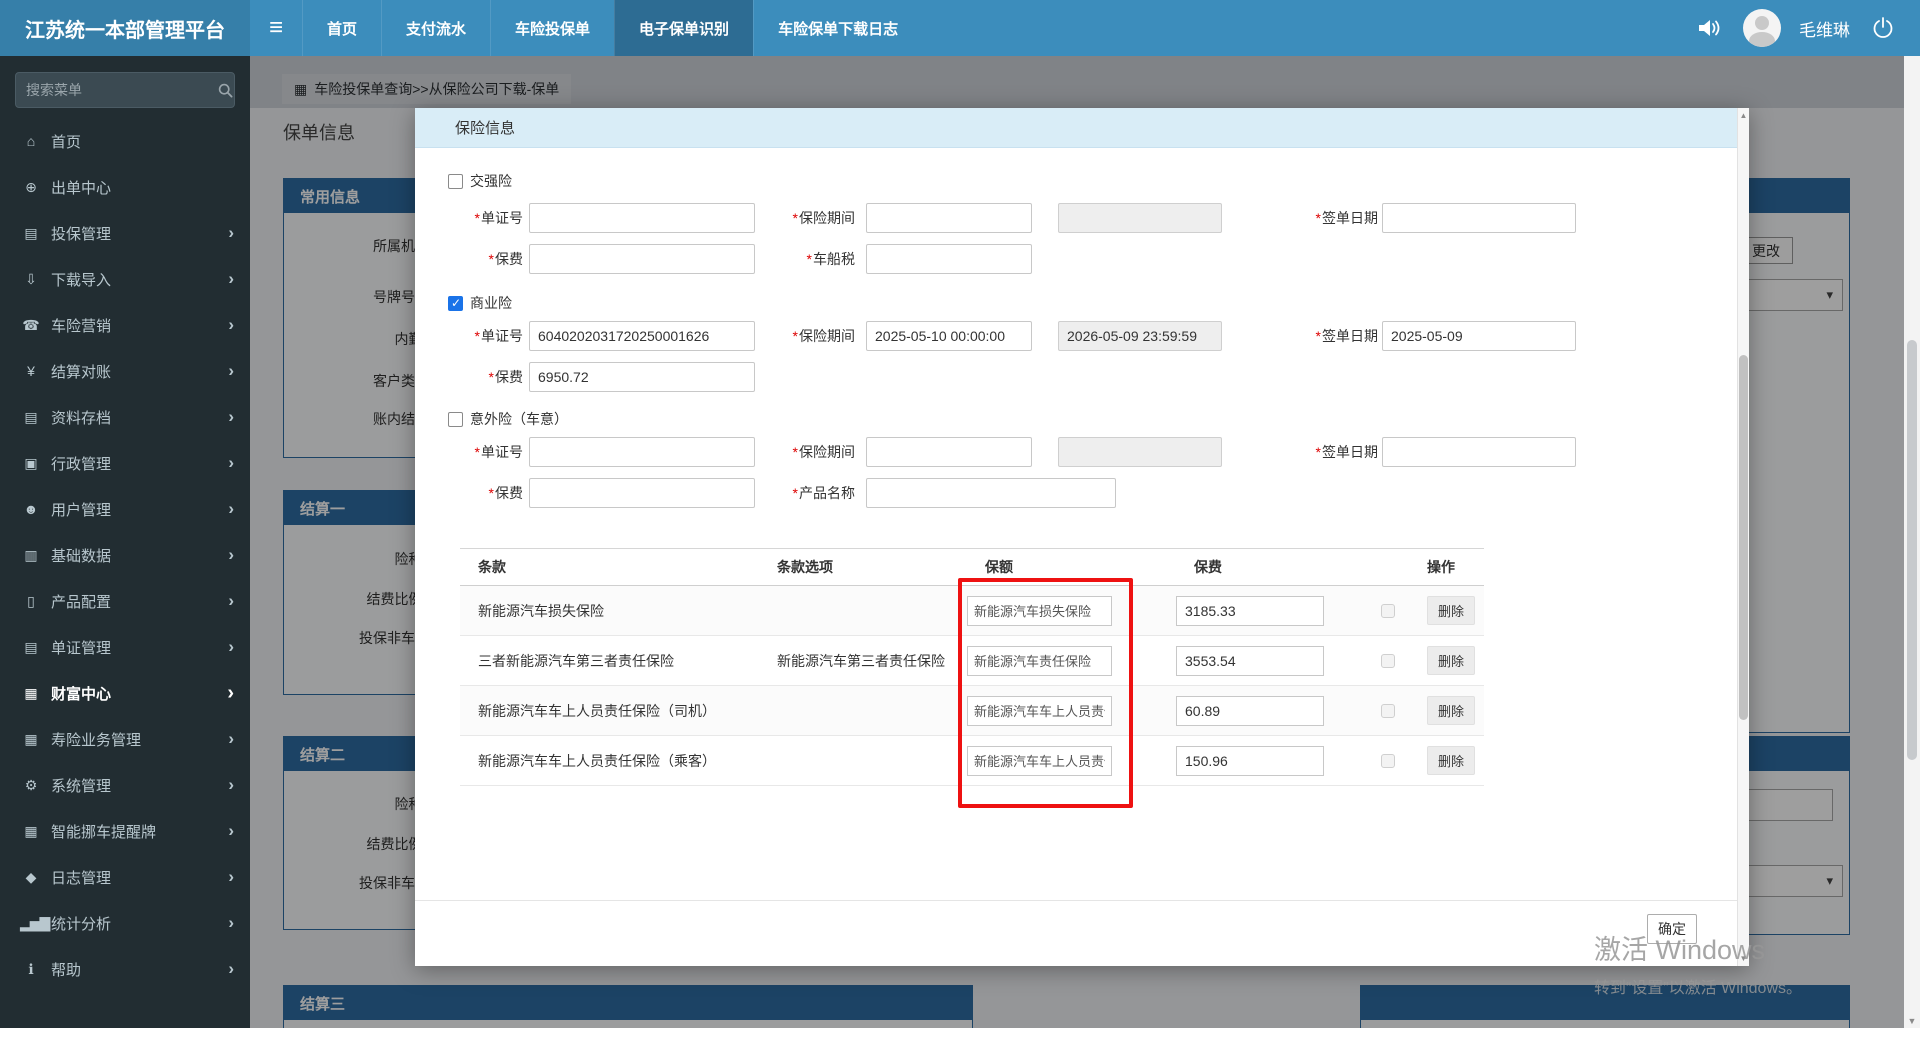 Image resolution: width=1920 pixels, height=1042 pixels. Describe the element at coordinates (455, 303) in the screenshot. I see `commercial-insurance-checkbox` at that location.